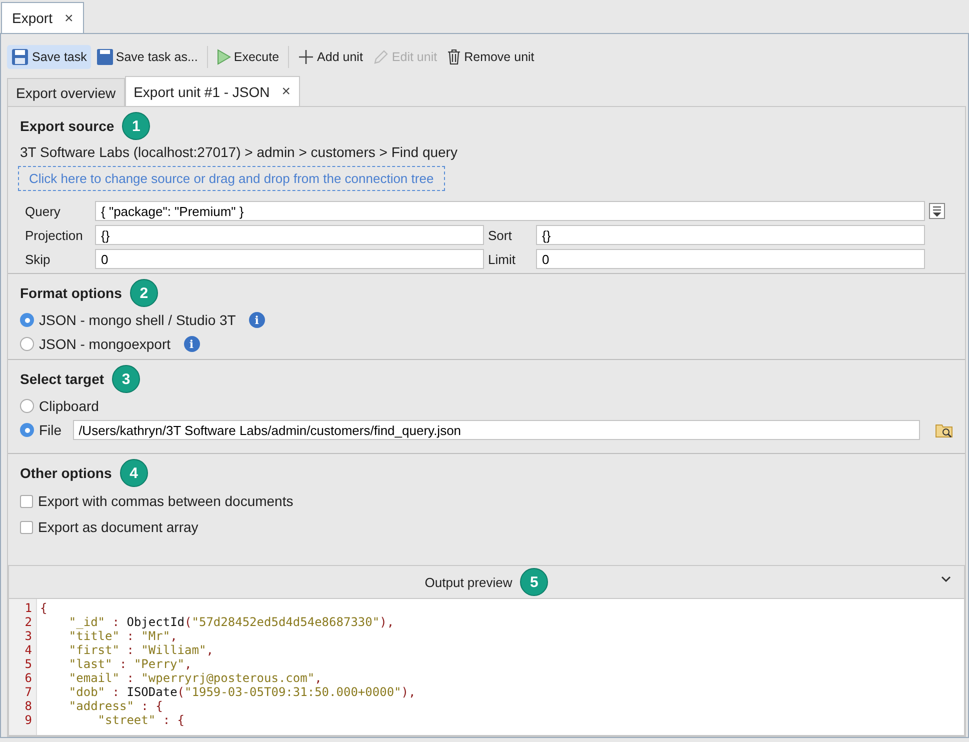  I want to click on section-title: Format options, so click(71, 293).